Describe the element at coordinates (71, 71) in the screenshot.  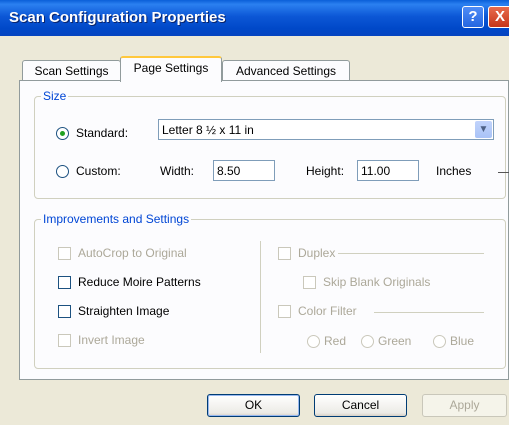
I see `tab-scan-settings: Scan Settings` at that location.